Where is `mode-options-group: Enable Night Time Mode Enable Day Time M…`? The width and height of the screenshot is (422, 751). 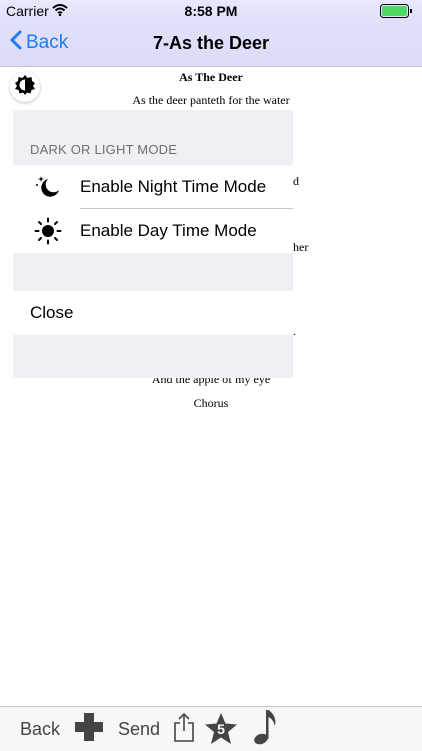
mode-options-group: Enable Night Time Mode Enable Day Time M… is located at coordinates (153, 209).